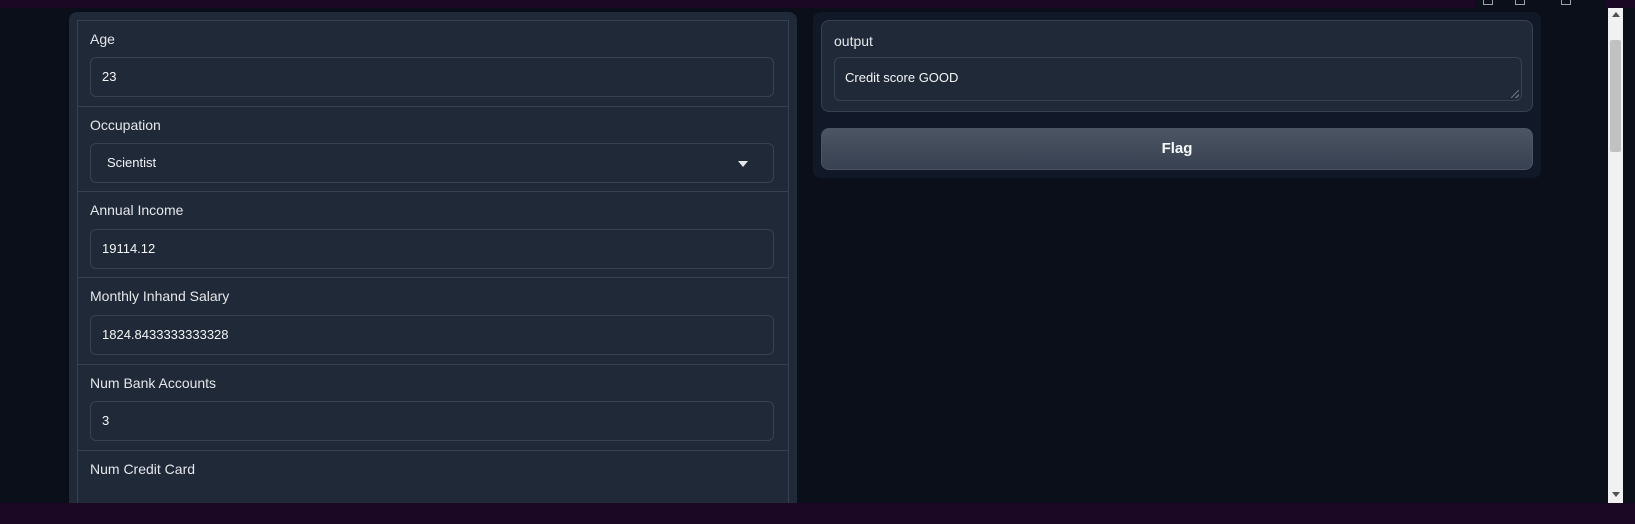  What do you see at coordinates (853, 41) in the screenshot?
I see `output-label: output` at bounding box center [853, 41].